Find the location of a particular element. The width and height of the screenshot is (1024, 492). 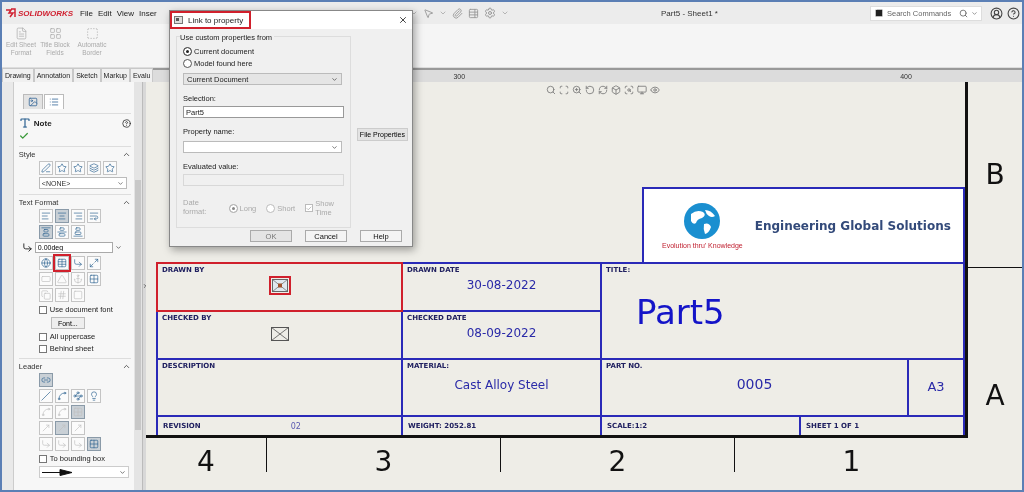

rotate-icon is located at coordinates (590, 90).